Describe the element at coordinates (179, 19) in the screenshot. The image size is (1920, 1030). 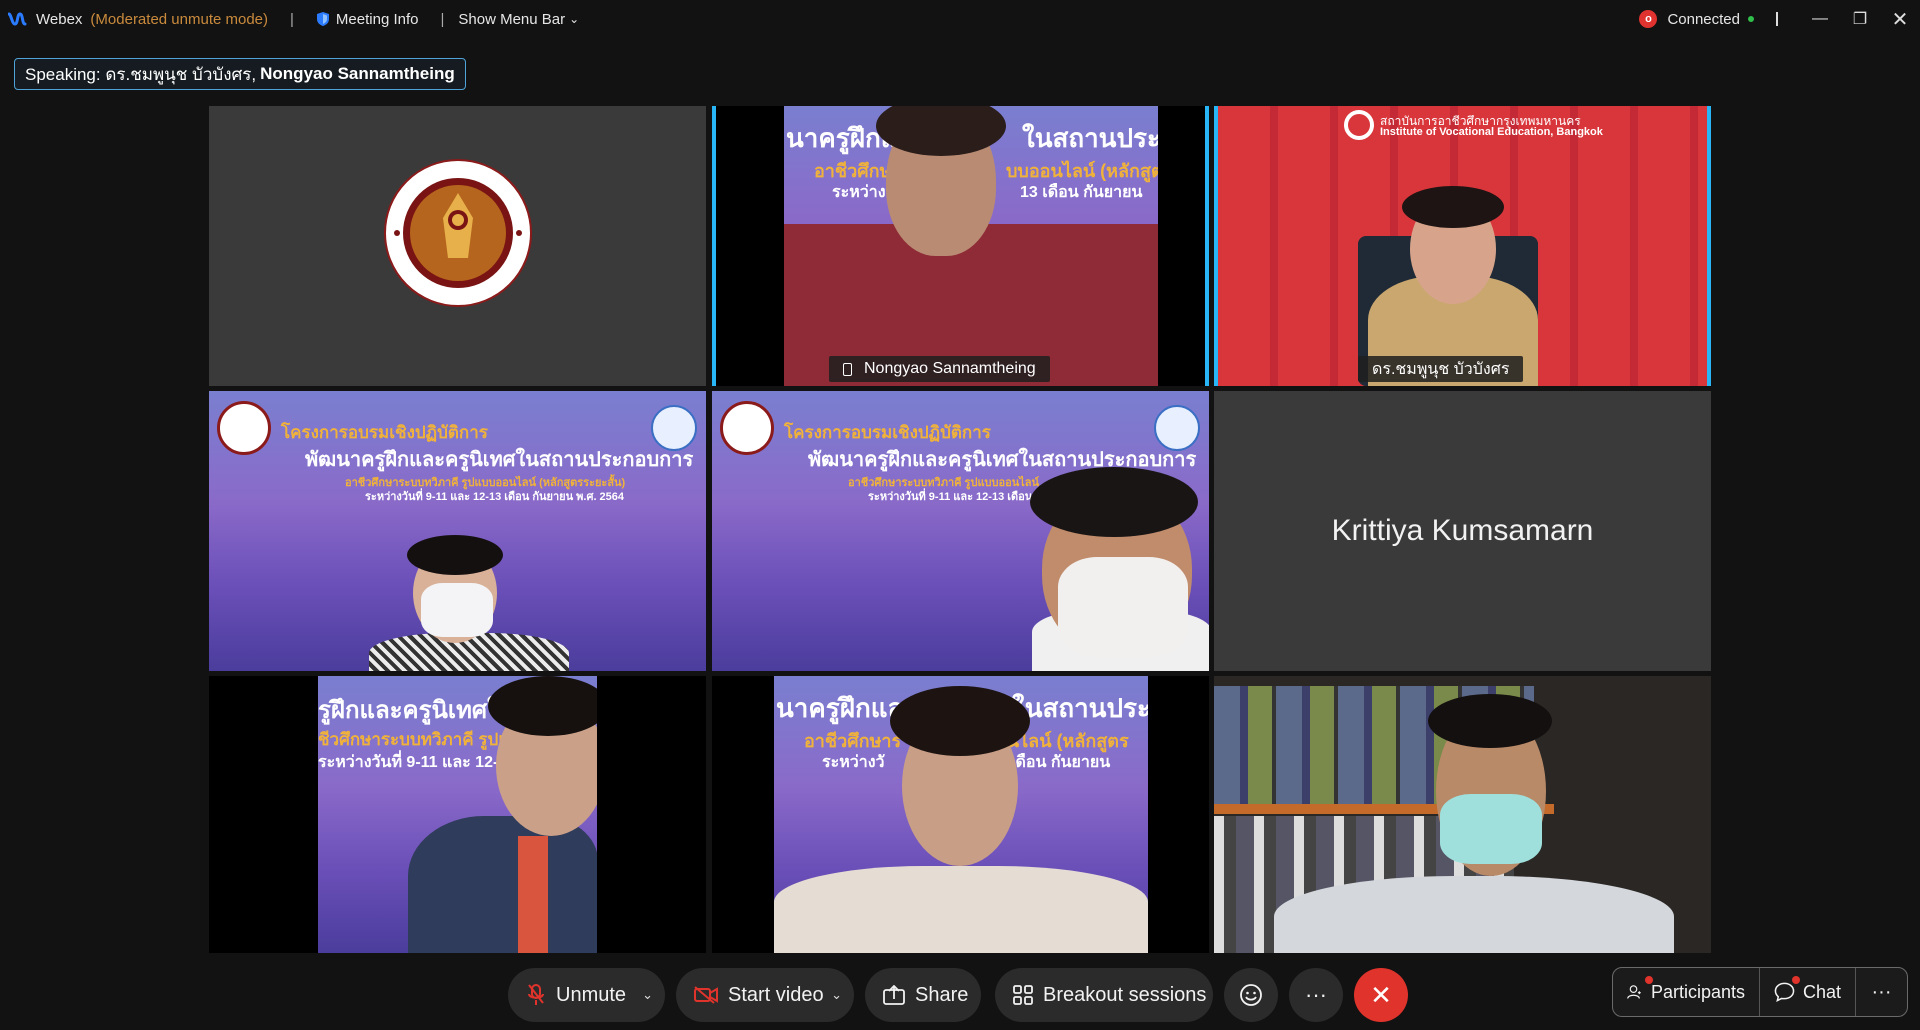
I see `moderated-mode-label: (Moderated unmute mode)` at that location.